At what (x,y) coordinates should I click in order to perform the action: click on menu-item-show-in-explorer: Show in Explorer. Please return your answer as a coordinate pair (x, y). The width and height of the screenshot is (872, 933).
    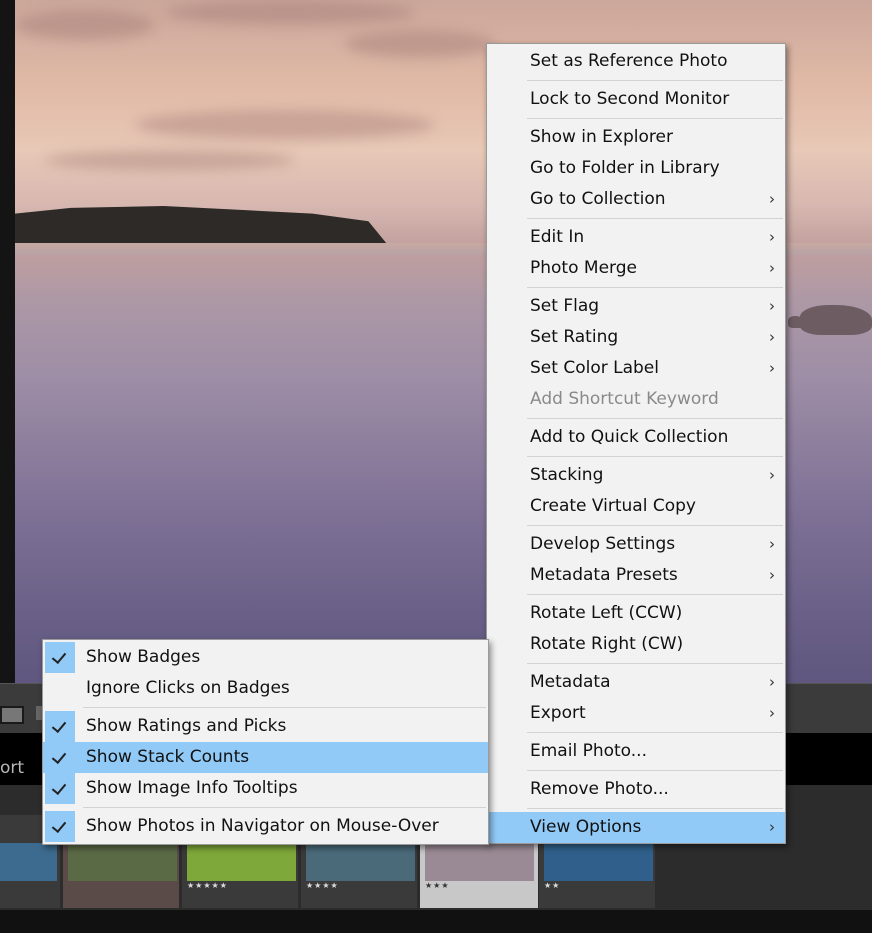
    Looking at the image, I should click on (636, 137).